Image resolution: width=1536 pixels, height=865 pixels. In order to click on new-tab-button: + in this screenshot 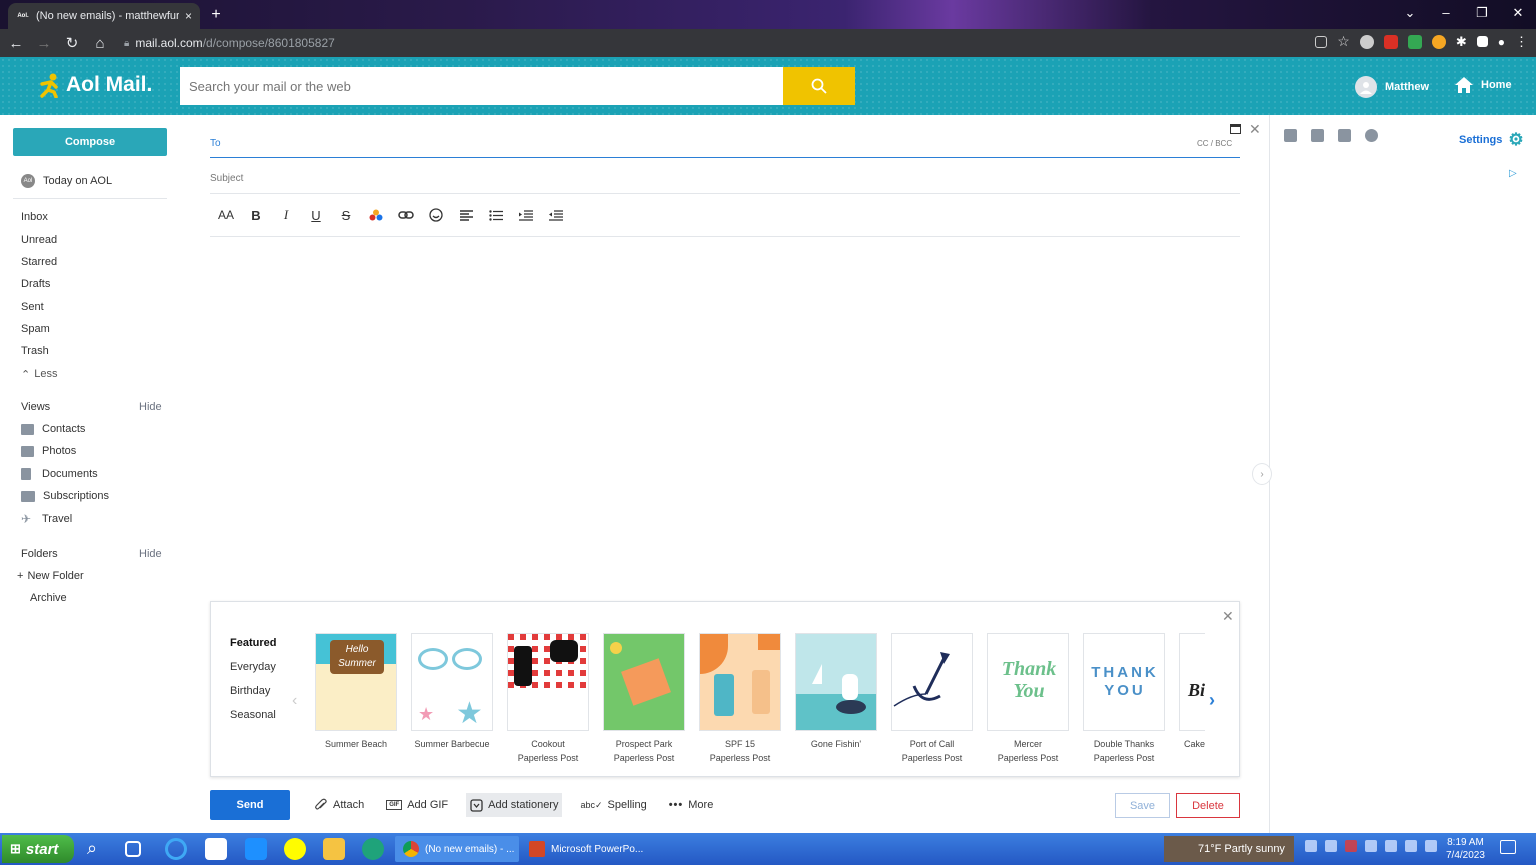, I will do `click(216, 15)`.